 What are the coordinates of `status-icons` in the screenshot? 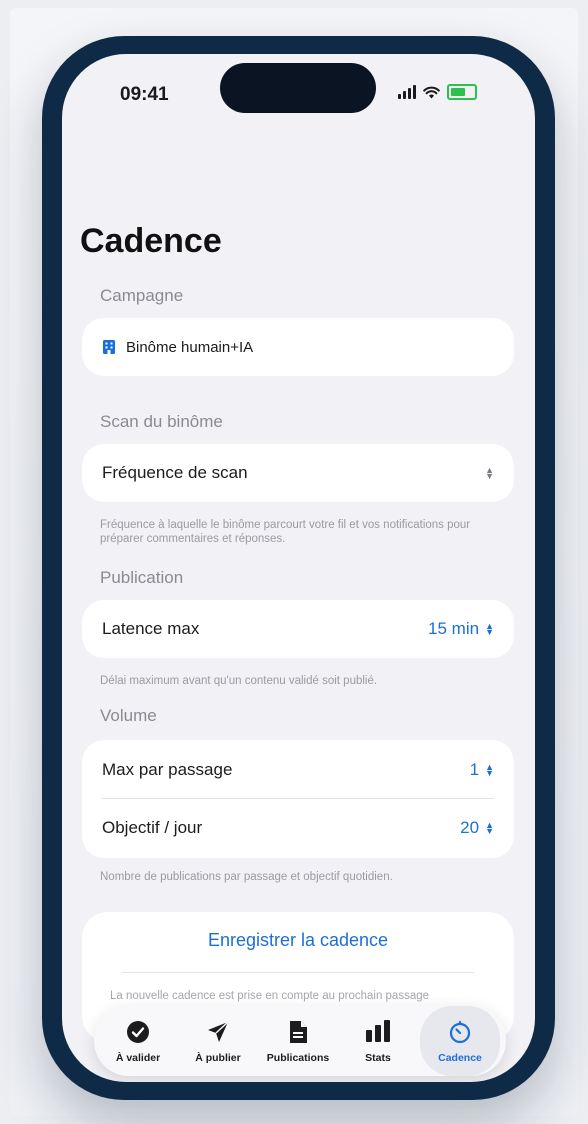 It's located at (437, 92).